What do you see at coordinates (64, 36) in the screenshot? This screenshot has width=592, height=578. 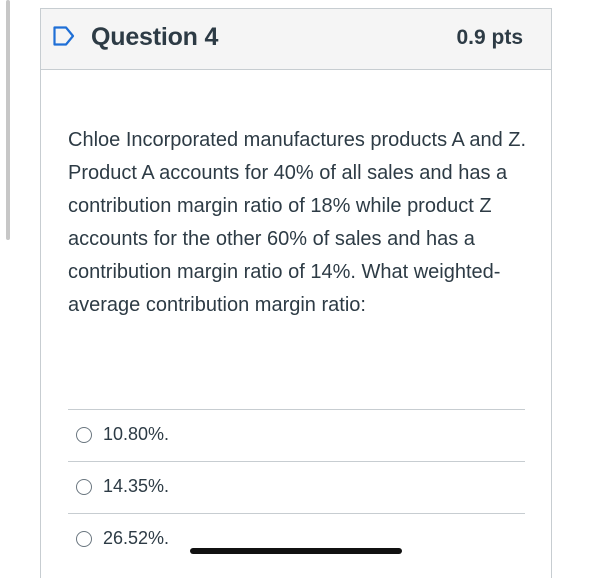 I see `flag-question-icon` at bounding box center [64, 36].